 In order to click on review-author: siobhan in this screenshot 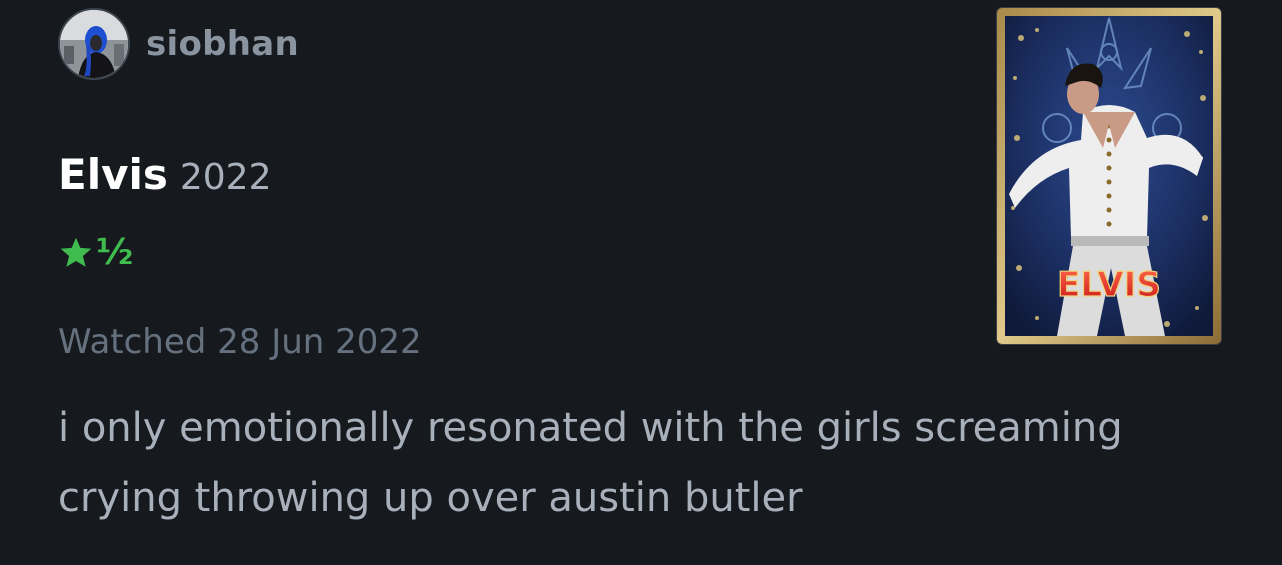, I will do `click(178, 44)`.